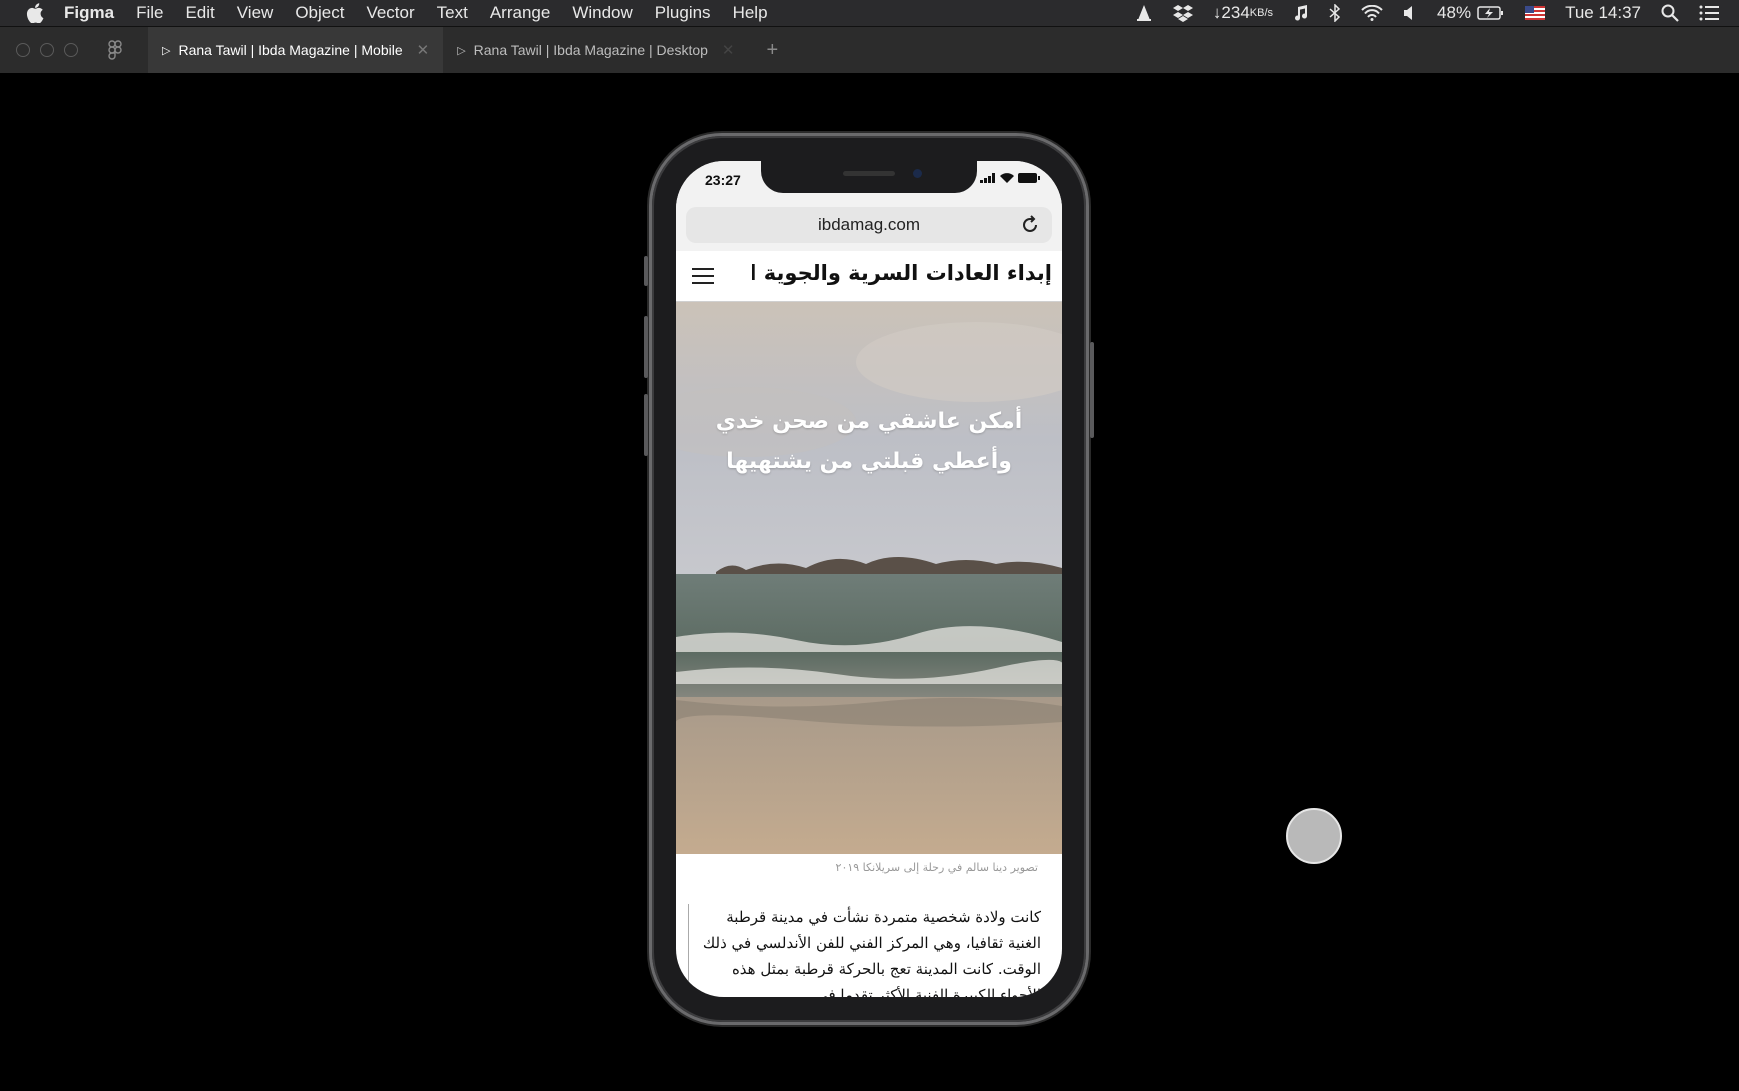  I want to click on tab-mobile-prototype: ▷ Rana Tawil | Ibda Magazine | Mobile ✕, so click(296, 50).